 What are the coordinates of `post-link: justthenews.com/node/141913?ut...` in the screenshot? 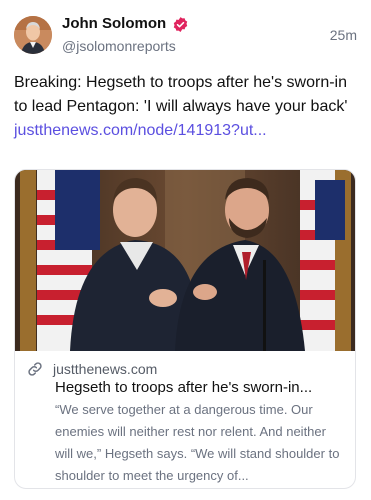 It's located at (140, 130).